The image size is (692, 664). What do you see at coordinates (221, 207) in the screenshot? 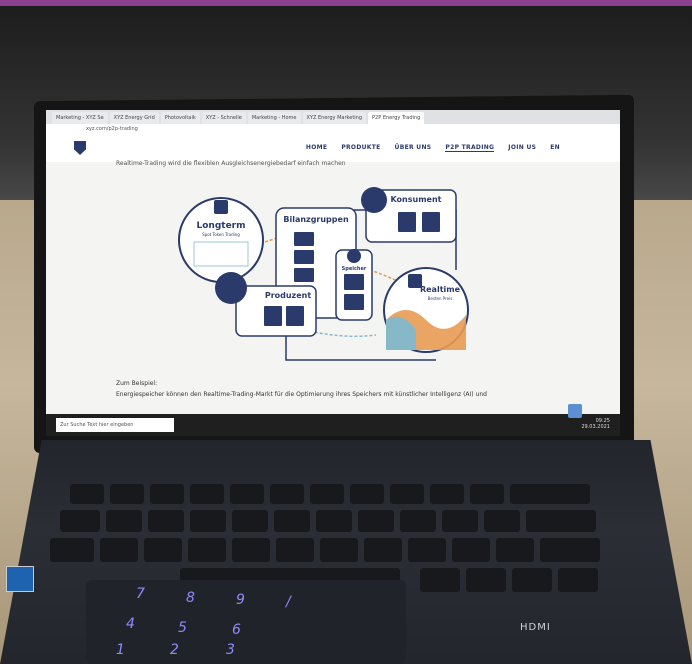
I see `shield-icon` at bounding box center [221, 207].